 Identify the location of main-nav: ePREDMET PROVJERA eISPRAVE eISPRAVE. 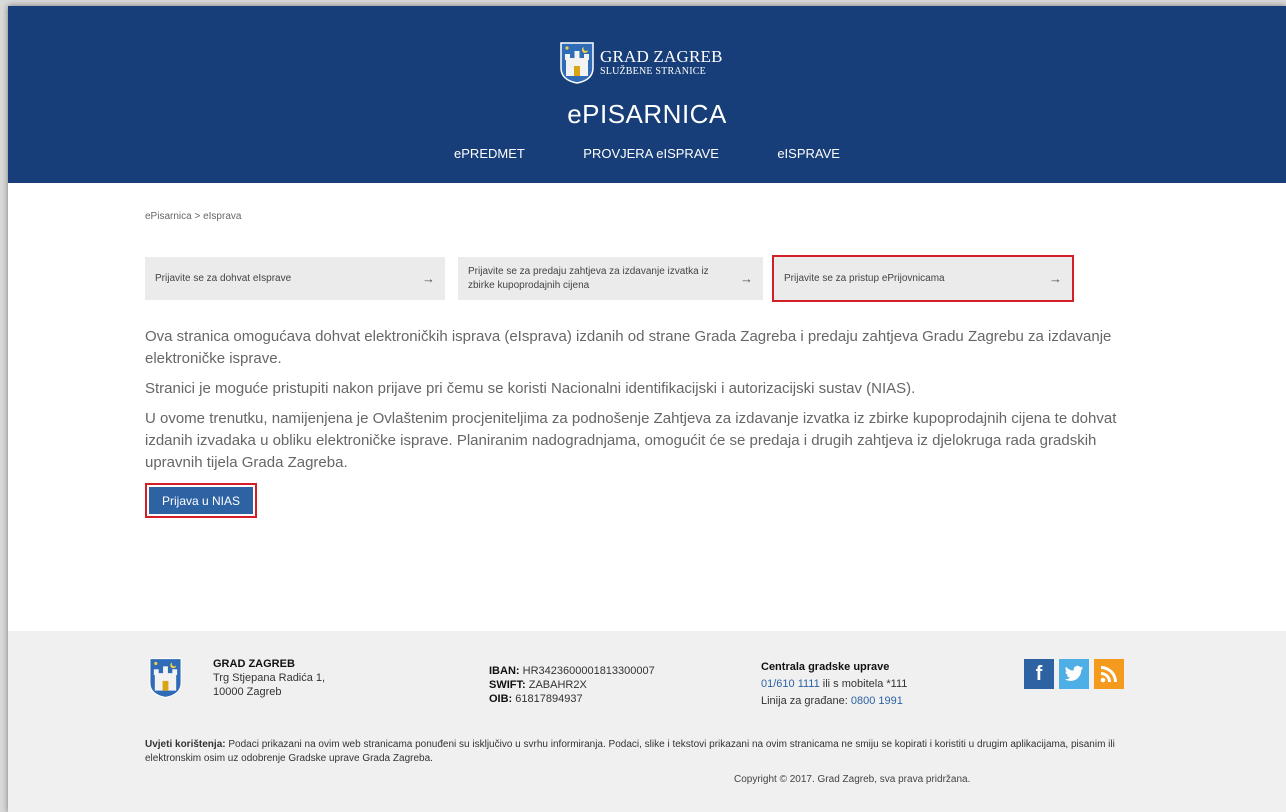
(647, 154).